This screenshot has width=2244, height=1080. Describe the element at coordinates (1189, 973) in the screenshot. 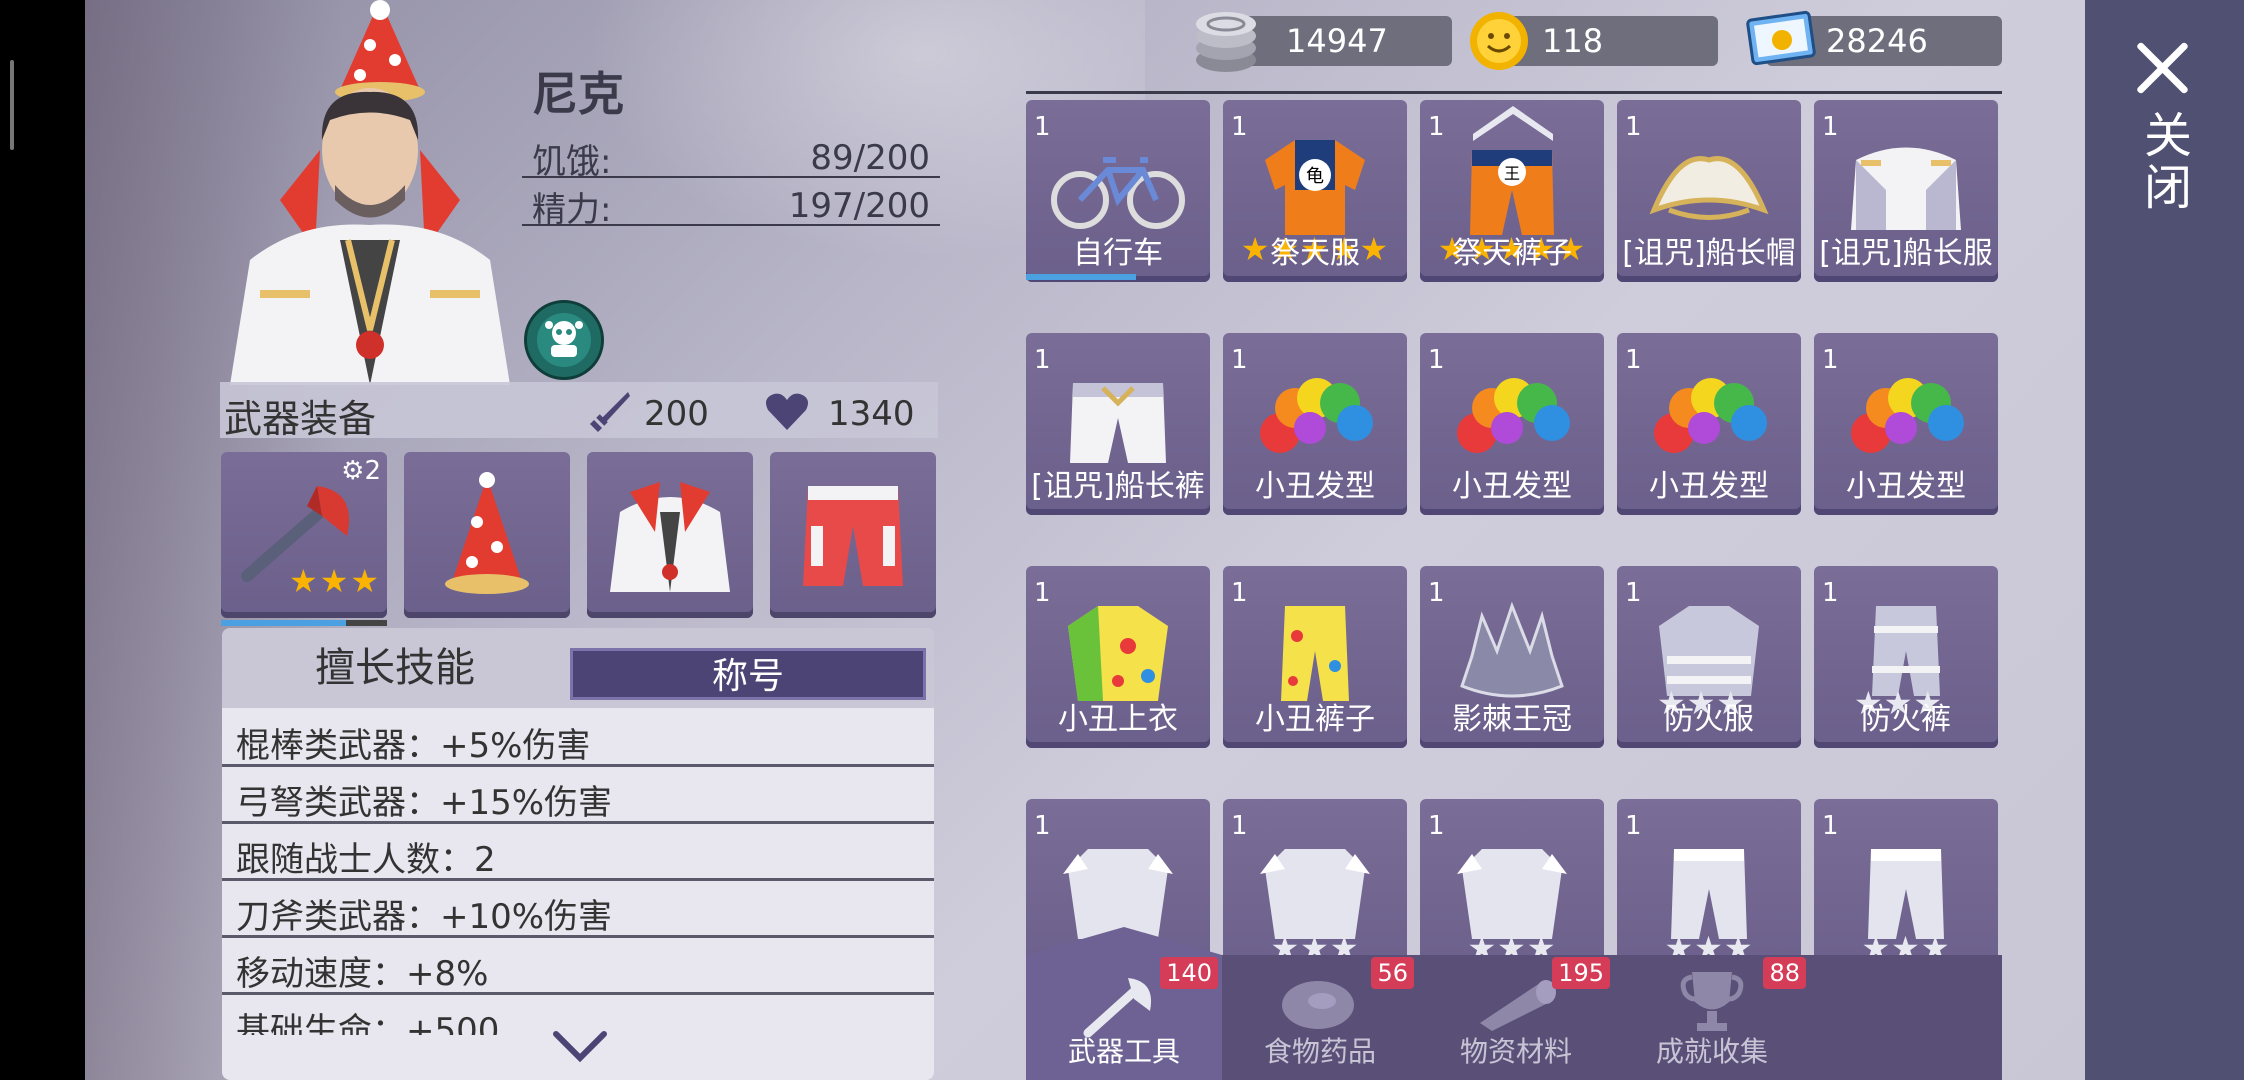

I see `tab-badge: 140` at that location.